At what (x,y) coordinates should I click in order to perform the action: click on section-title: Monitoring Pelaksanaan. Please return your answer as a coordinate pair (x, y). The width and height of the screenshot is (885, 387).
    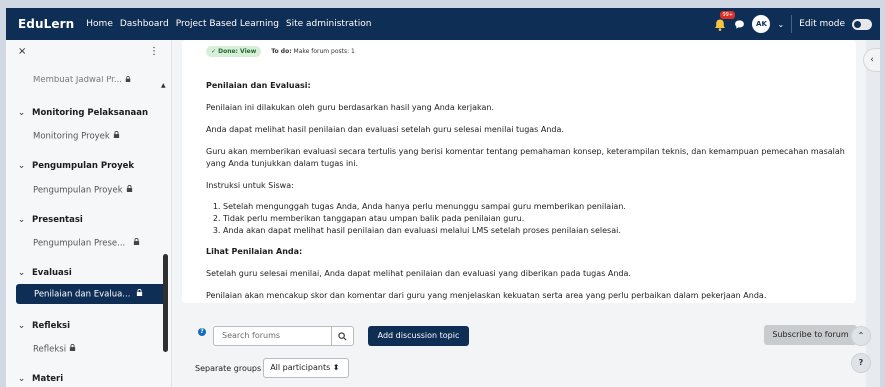
    Looking at the image, I should click on (90, 113).